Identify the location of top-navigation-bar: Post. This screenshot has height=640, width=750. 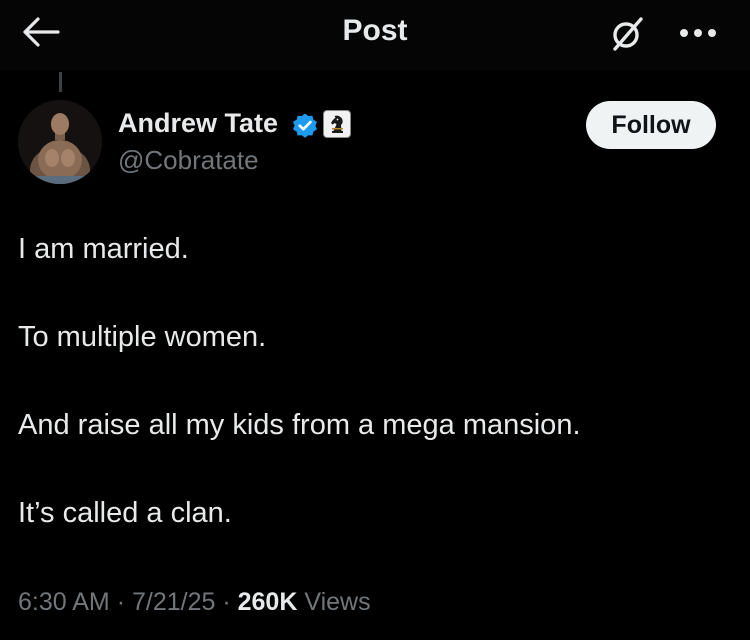
(375, 35).